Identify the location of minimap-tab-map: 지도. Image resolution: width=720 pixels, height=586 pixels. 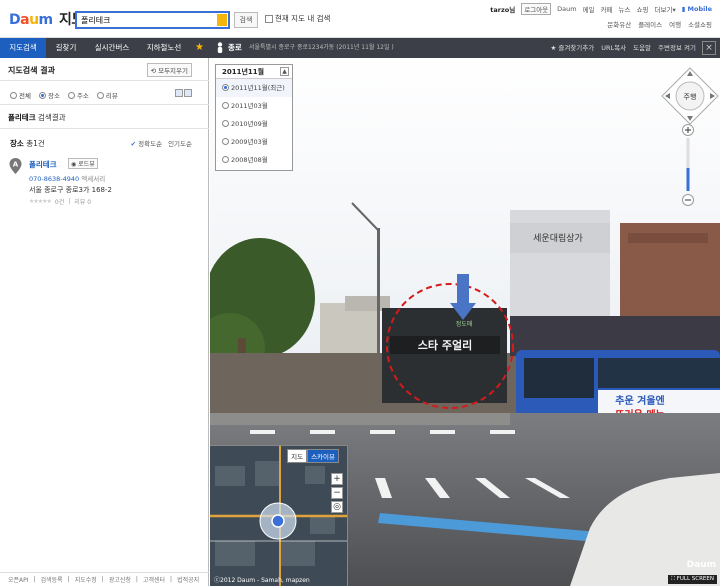
(297, 456).